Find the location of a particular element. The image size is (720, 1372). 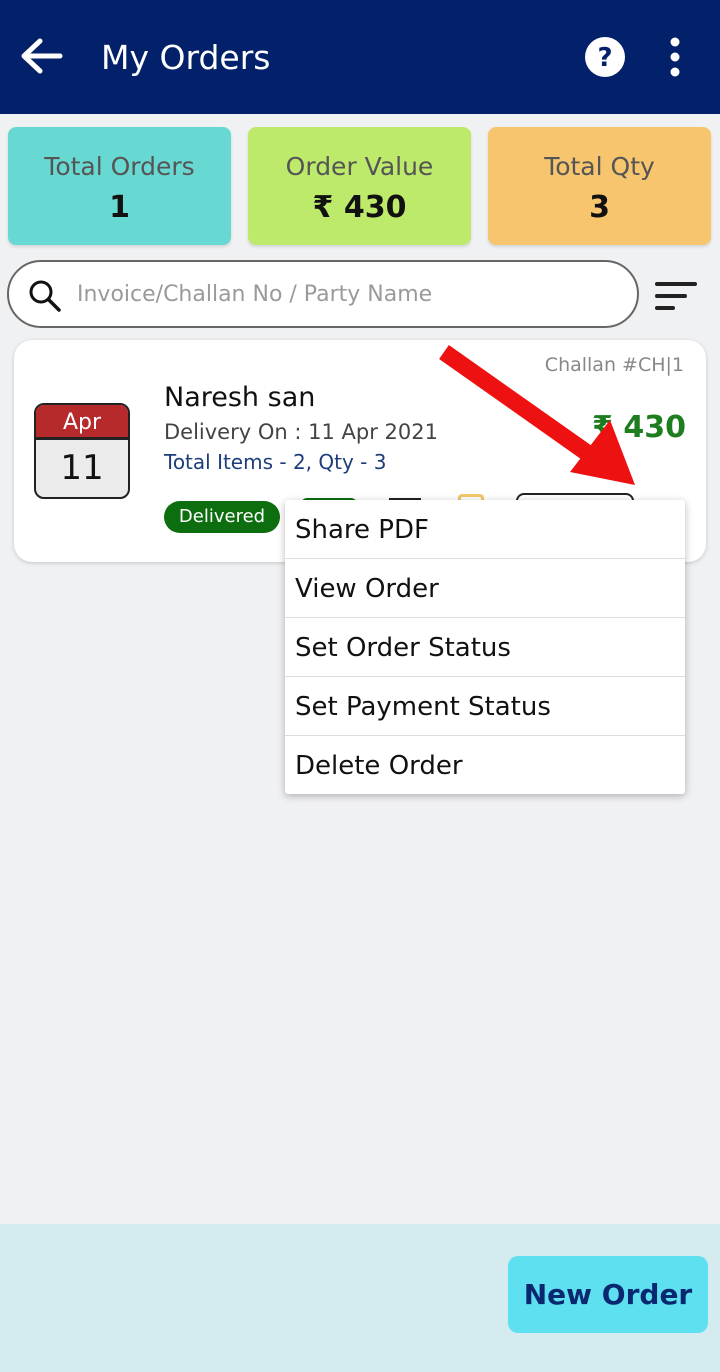

party-name: Naresh san is located at coordinates (240, 397).